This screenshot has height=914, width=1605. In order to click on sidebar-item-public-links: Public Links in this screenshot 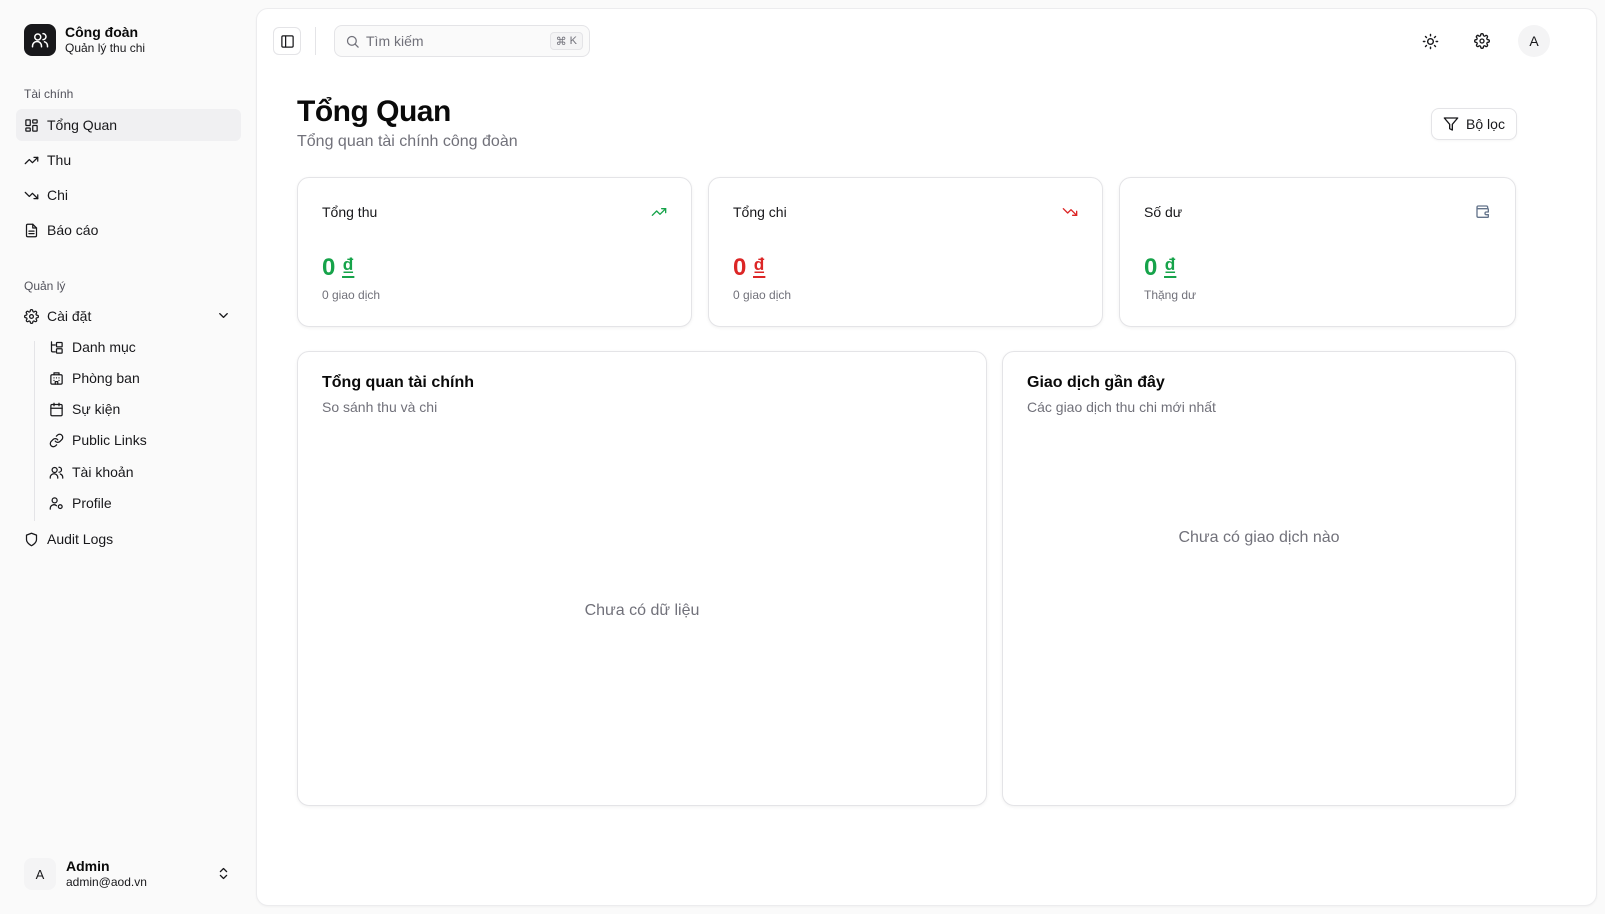, I will do `click(141, 440)`.